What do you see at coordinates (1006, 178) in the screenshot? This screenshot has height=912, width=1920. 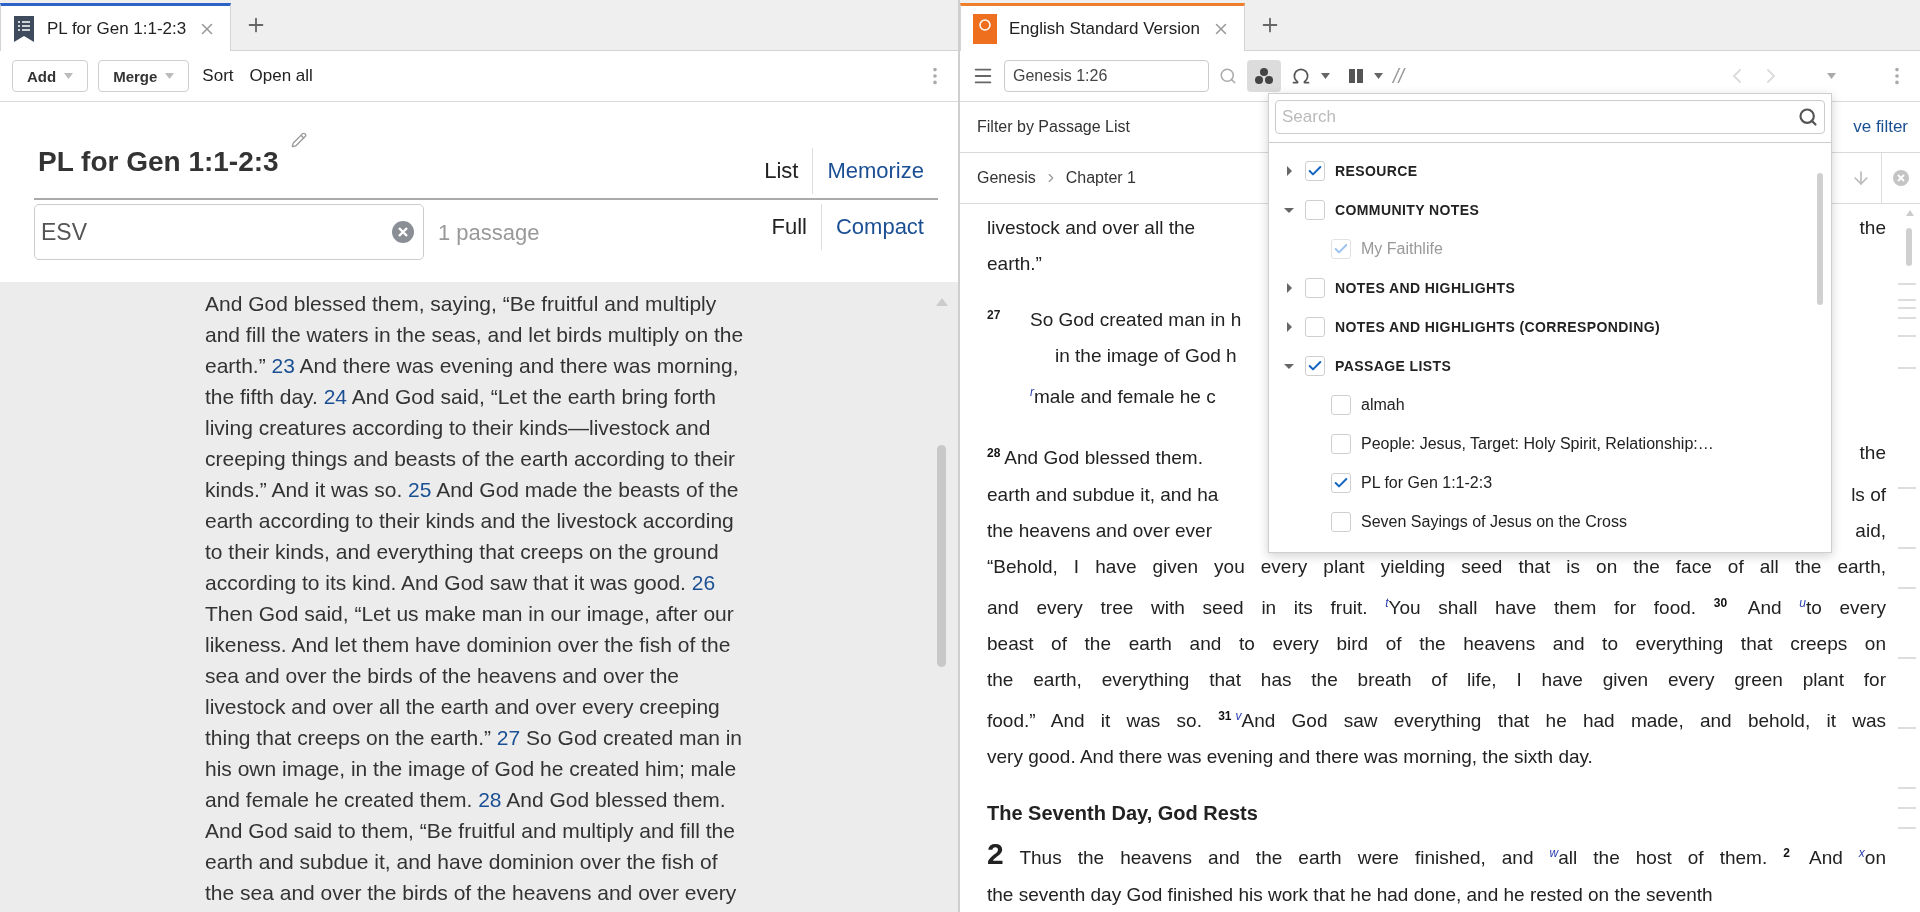 I see `breadcrumb-link: Genesis` at bounding box center [1006, 178].